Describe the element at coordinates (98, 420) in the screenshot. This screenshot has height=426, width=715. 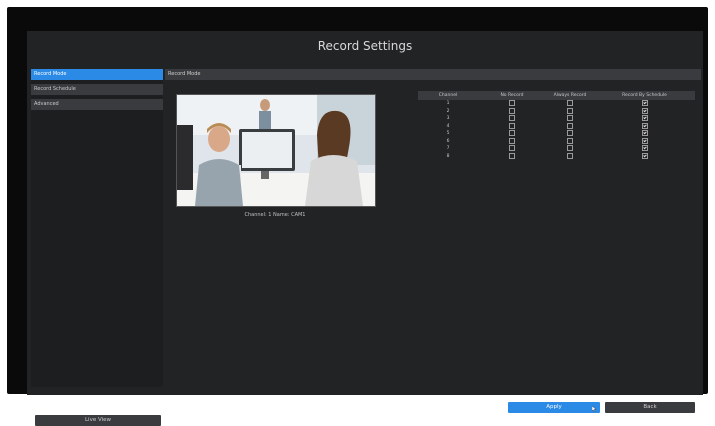
I see `live-view-button: Live View` at that location.